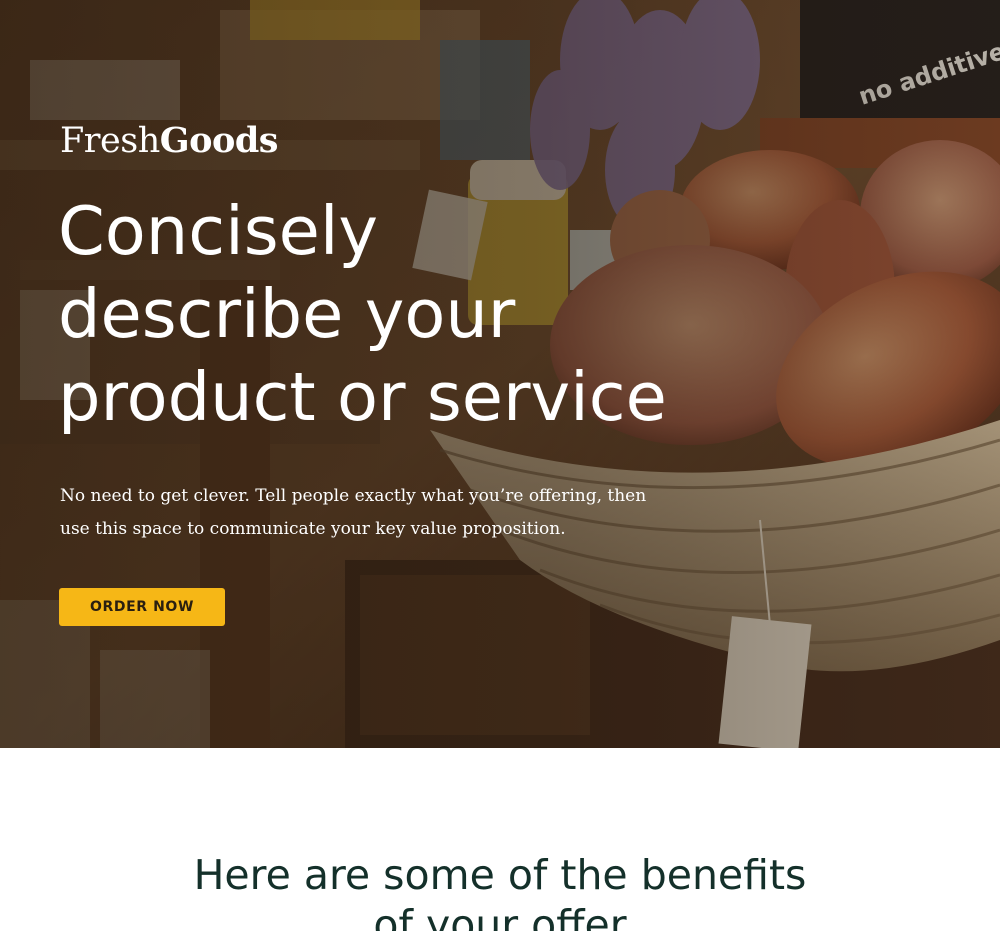  What do you see at coordinates (500, 916) in the screenshot?
I see `benefits-title-line-2: of your offer` at bounding box center [500, 916].